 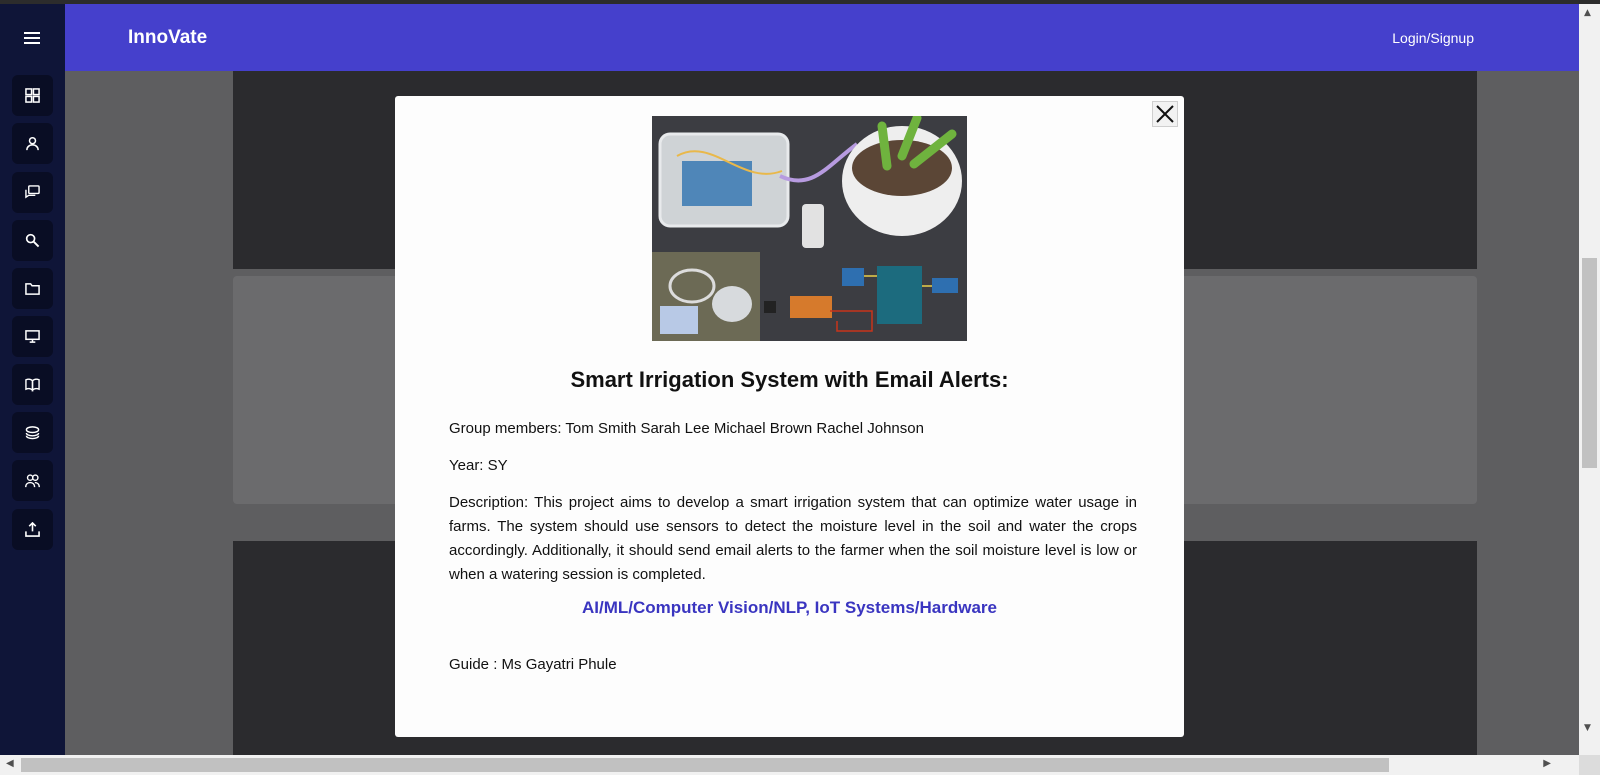 What do you see at coordinates (1547, 763) in the screenshot?
I see `scroll-right-arrow-icon: ▶` at bounding box center [1547, 763].